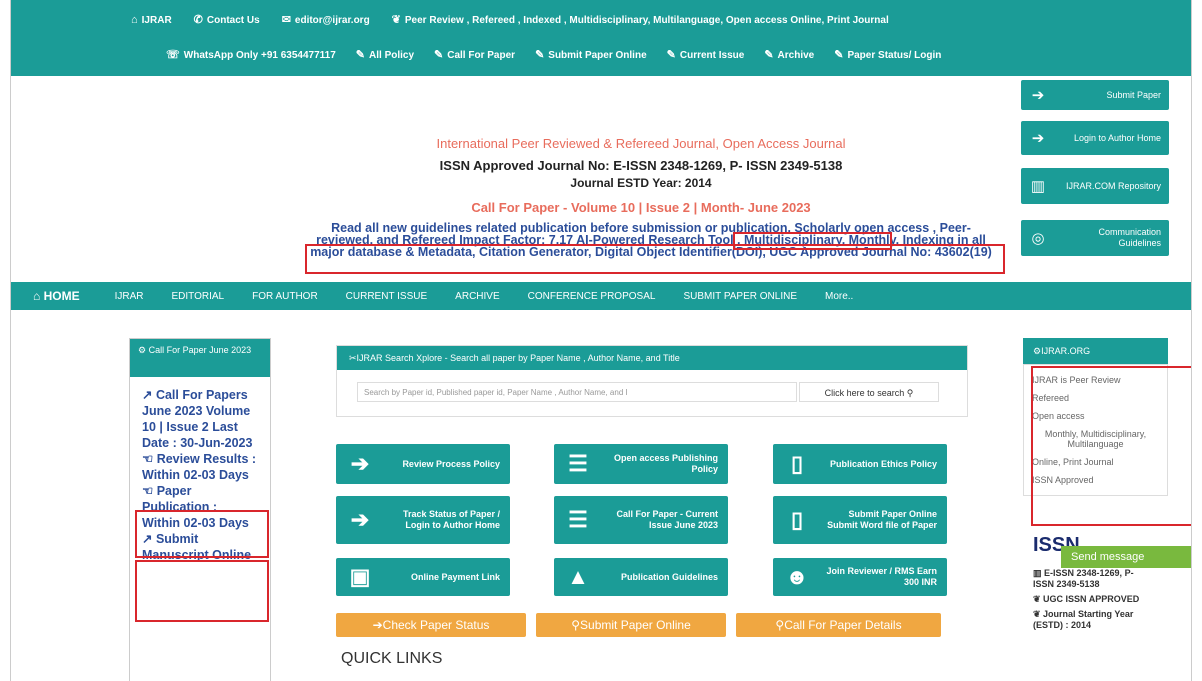 The image size is (1202, 681). What do you see at coordinates (202, 534) in the screenshot?
I see `highlight-box-review` at bounding box center [202, 534].